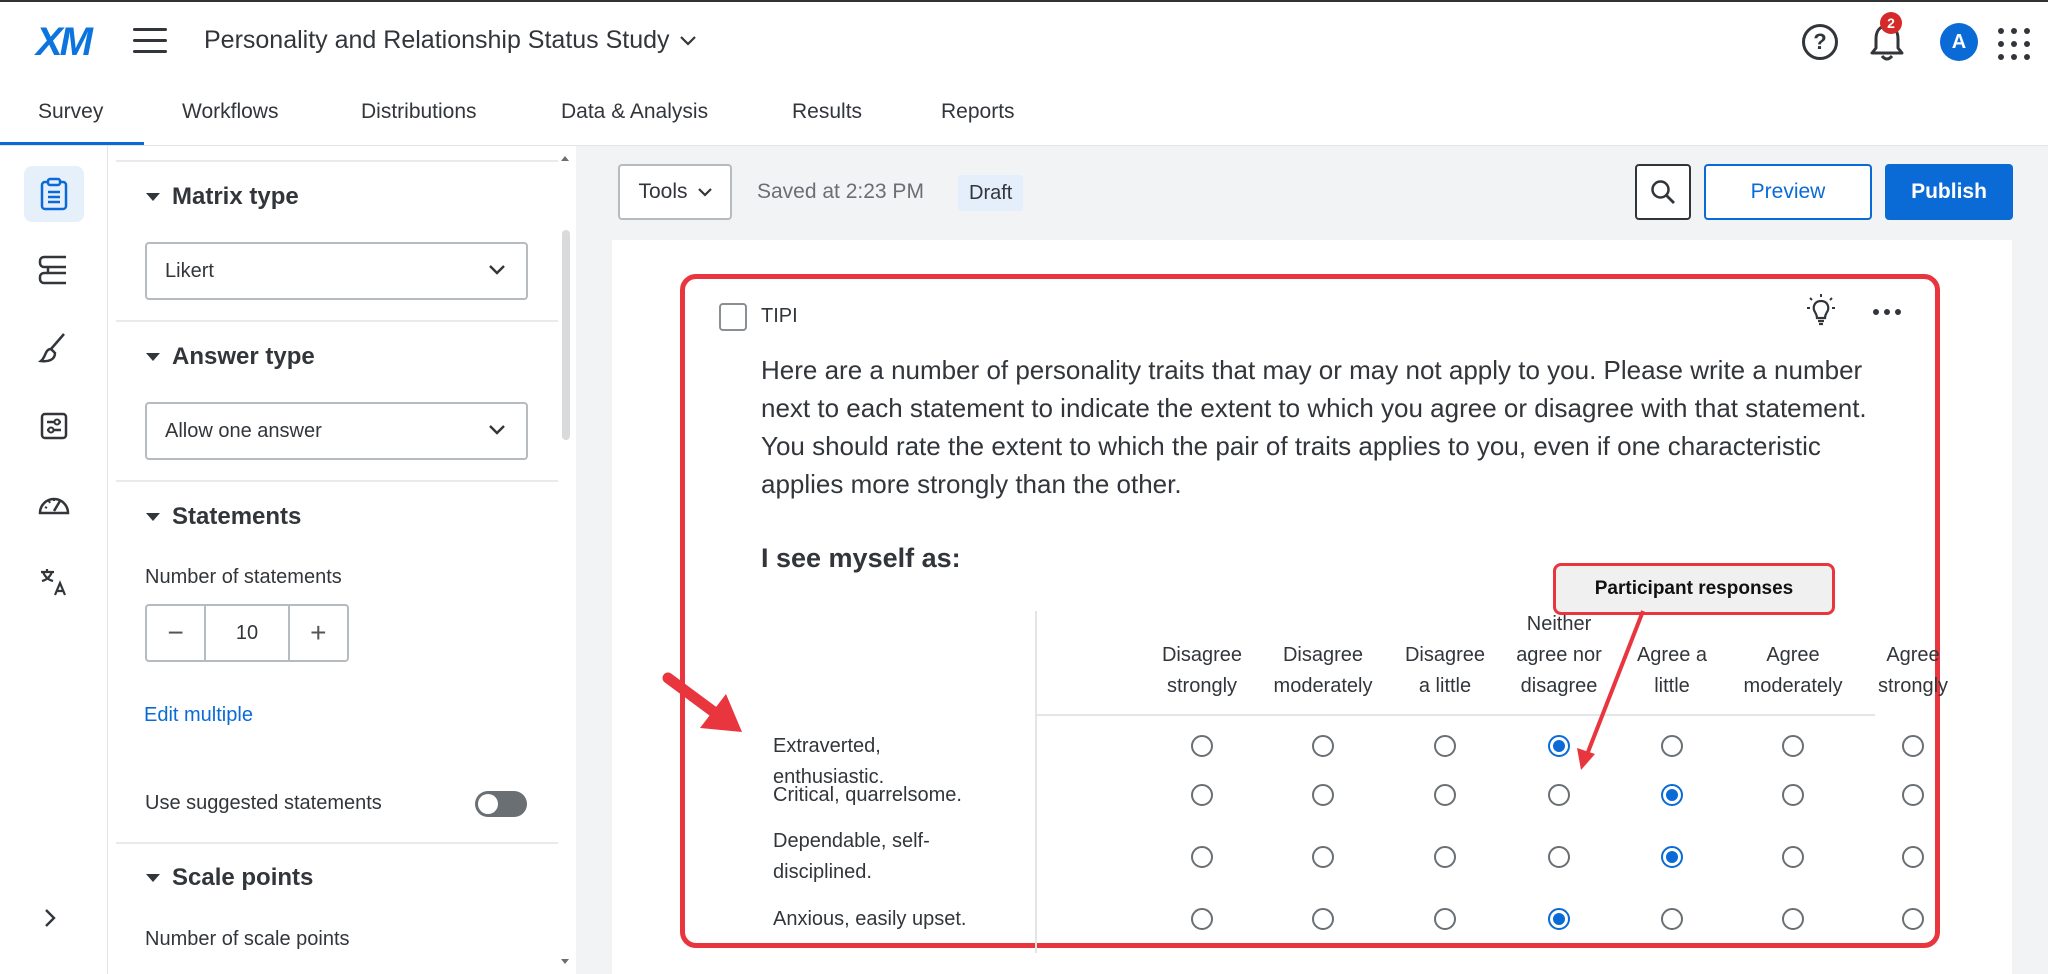 The image size is (2048, 974). What do you see at coordinates (54, 582) in the screenshot?
I see `translate-icon` at bounding box center [54, 582].